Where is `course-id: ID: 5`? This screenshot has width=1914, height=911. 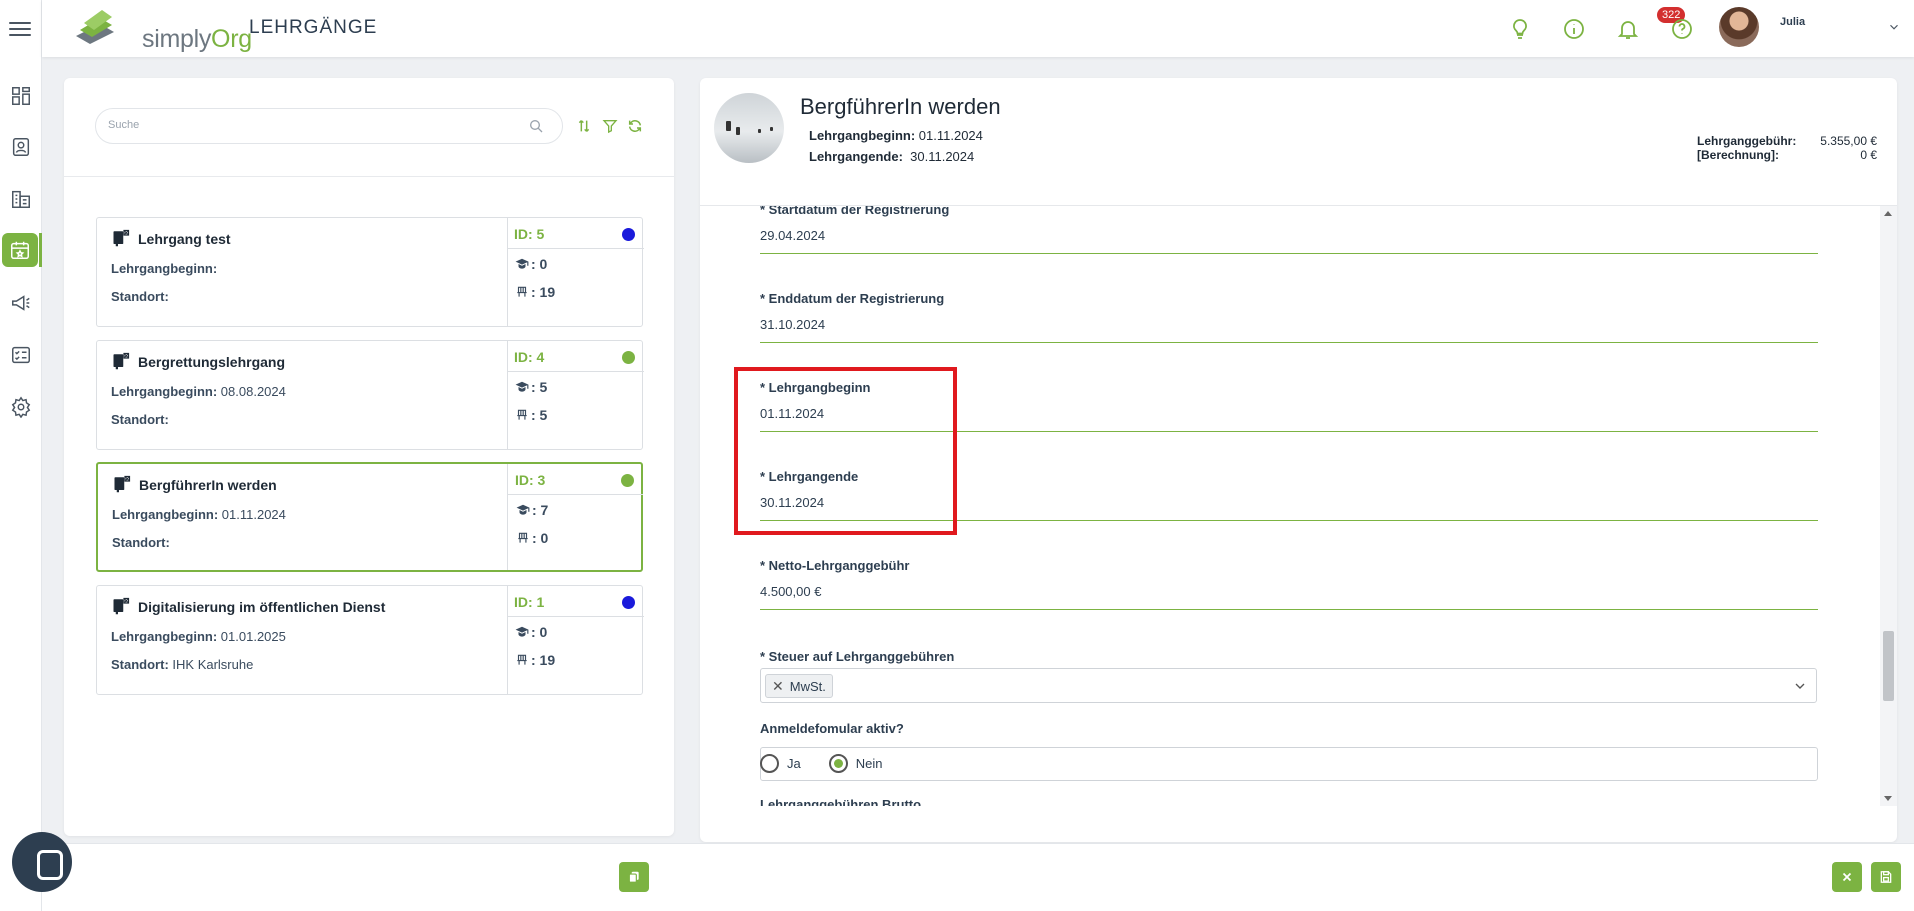
course-id: ID: 5 is located at coordinates (529, 234).